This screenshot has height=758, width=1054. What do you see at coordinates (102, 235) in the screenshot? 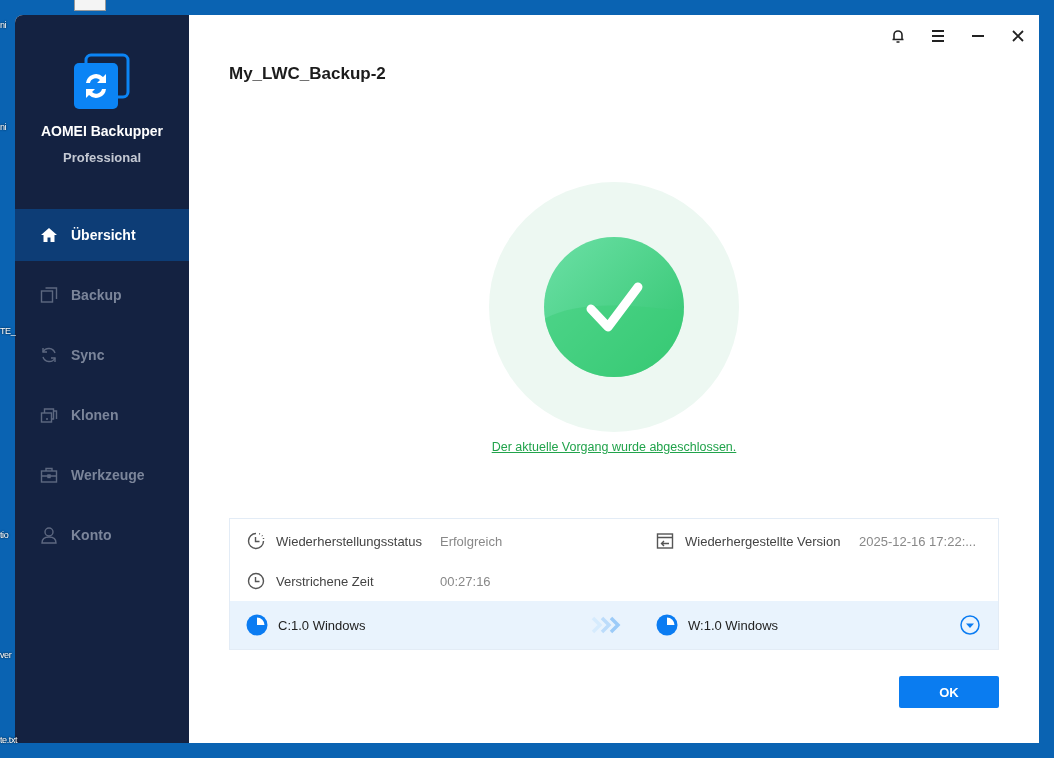
I see `nav-item: Übersicht` at bounding box center [102, 235].